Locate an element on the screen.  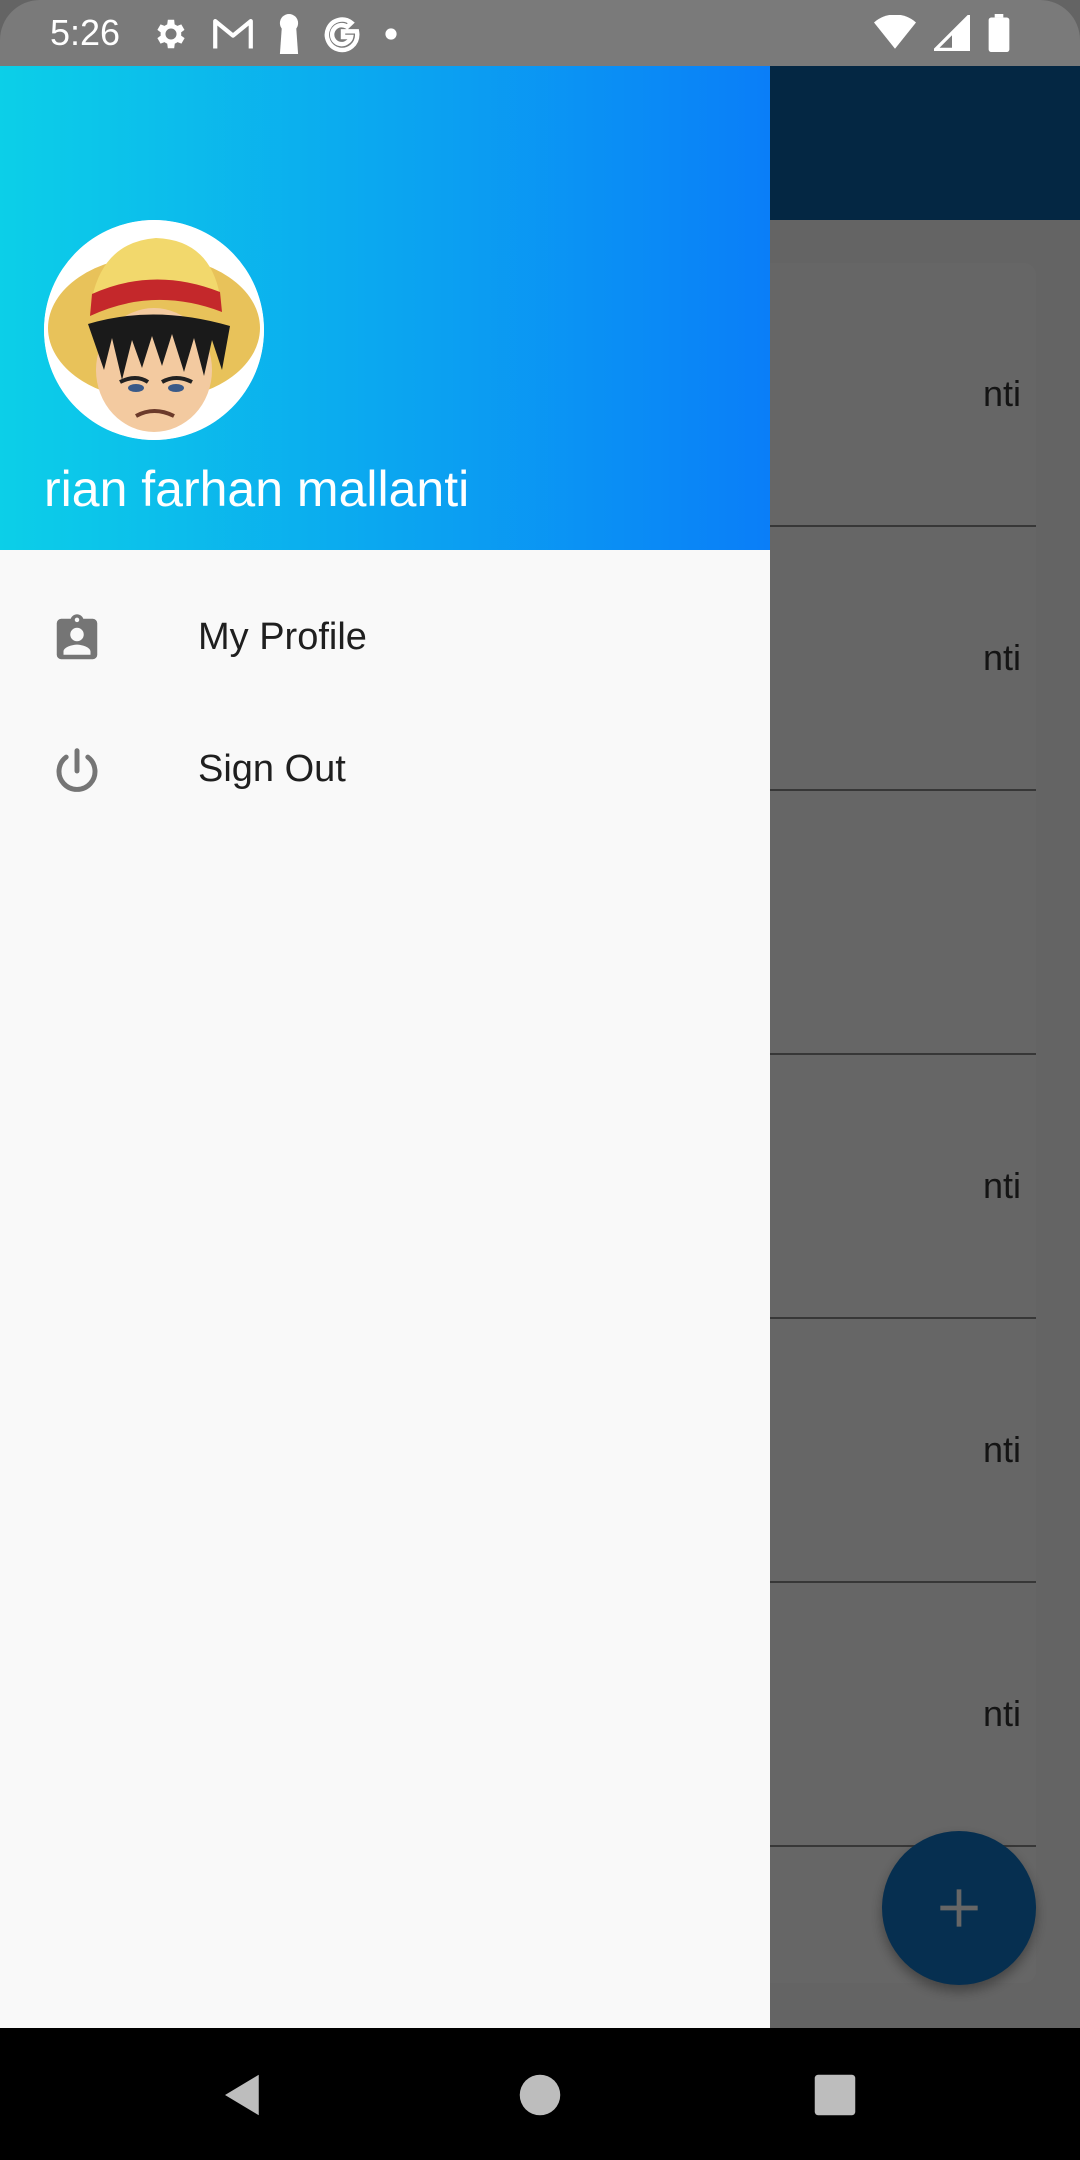
google-icon is located at coordinates (342, 35).